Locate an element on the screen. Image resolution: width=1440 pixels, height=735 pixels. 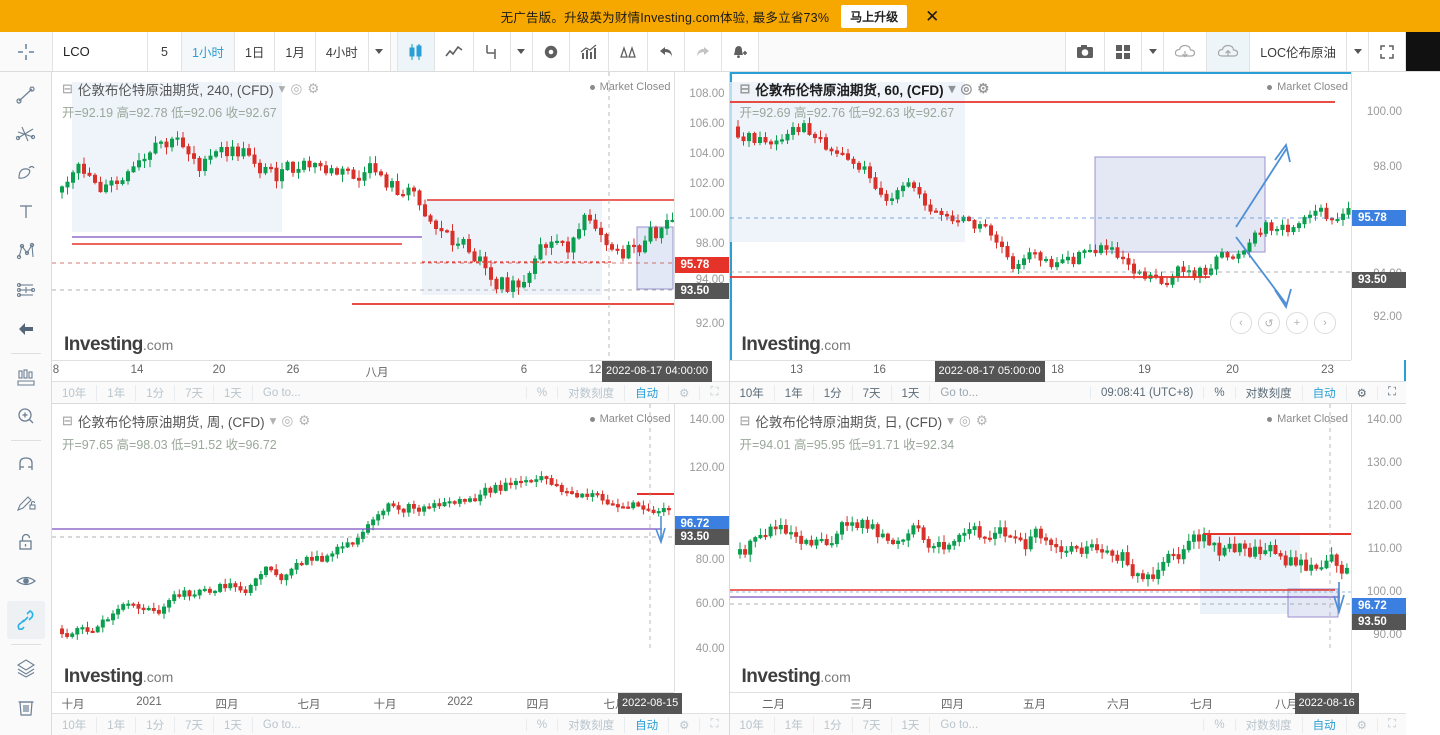
nav-back-icon: ‹ is located at coordinates (1241, 323).